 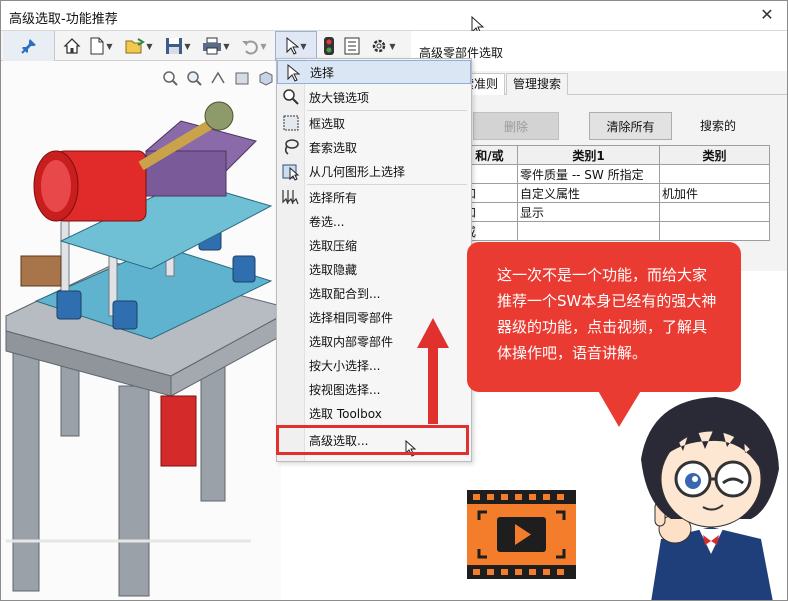 What do you see at coordinates (714, 193) in the screenshot?
I see `cell-category2: 机加件` at bounding box center [714, 193].